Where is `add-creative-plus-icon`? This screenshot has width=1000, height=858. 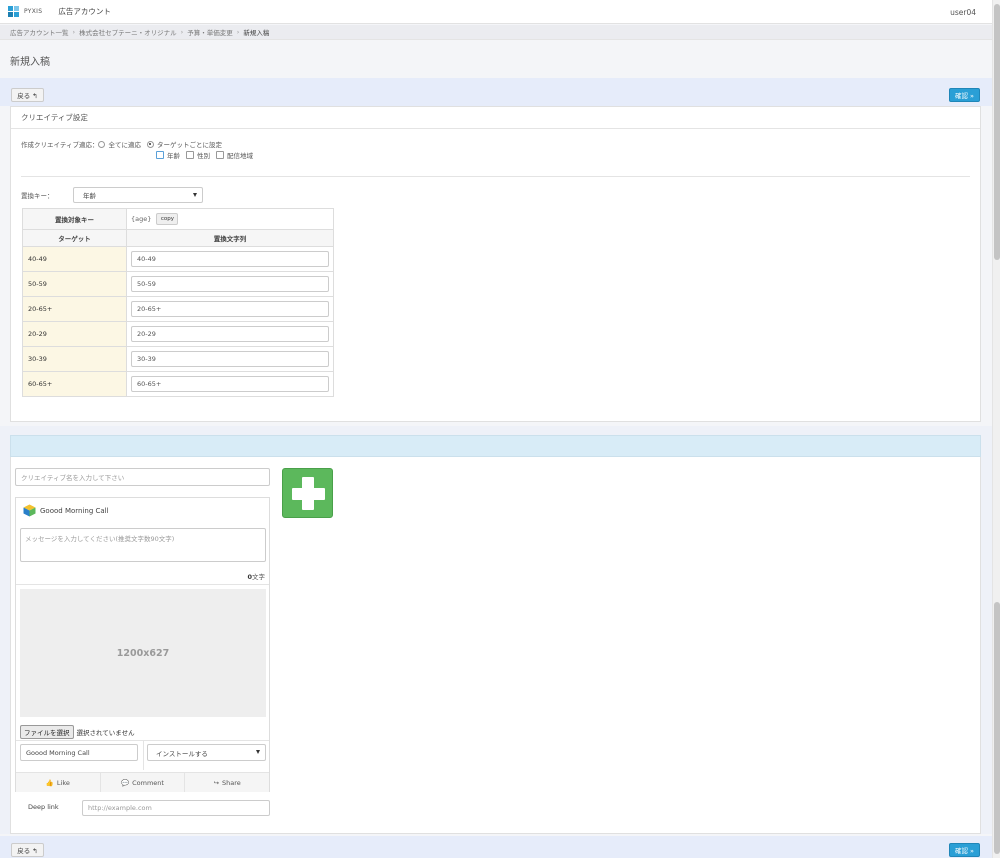
add-creative-plus-icon is located at coordinates (307, 493).